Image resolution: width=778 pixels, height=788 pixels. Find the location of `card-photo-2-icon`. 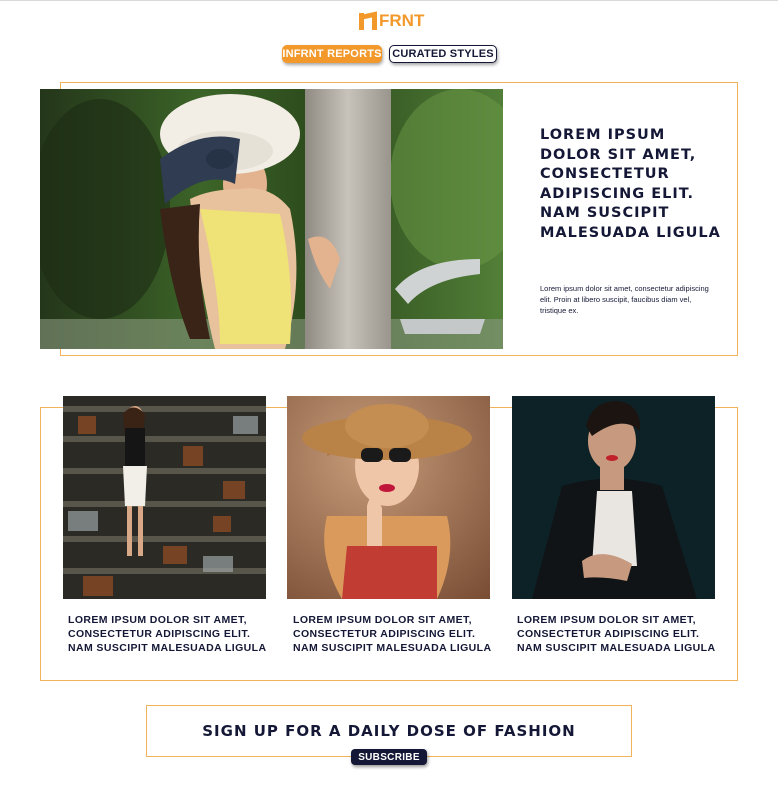

card-photo-2-icon is located at coordinates (388, 497).